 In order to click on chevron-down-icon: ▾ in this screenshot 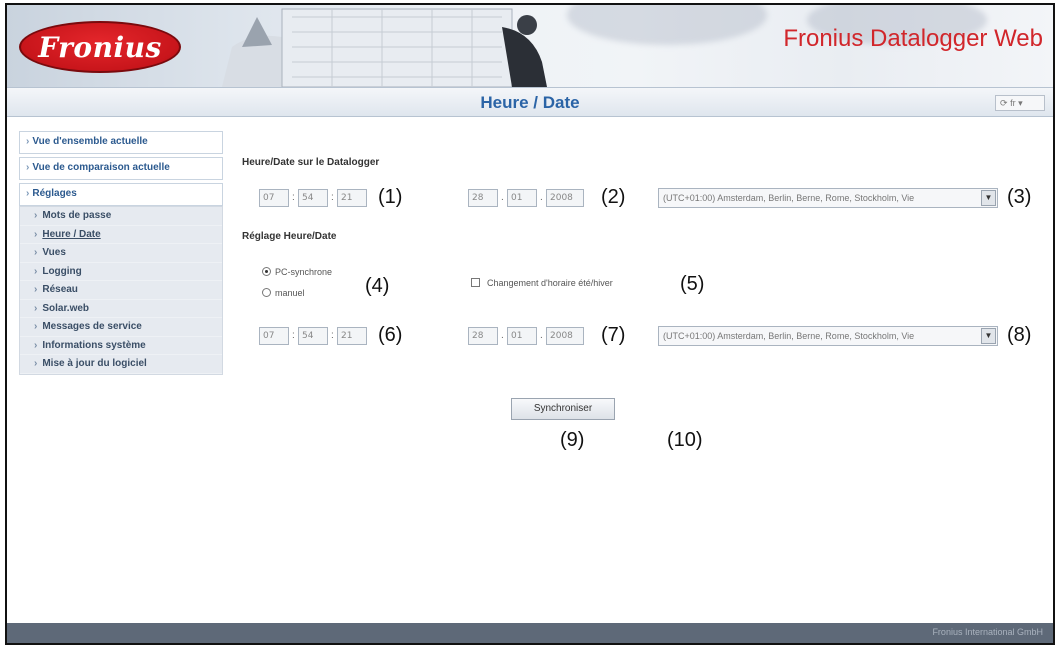, I will do `click(1020, 103)`.